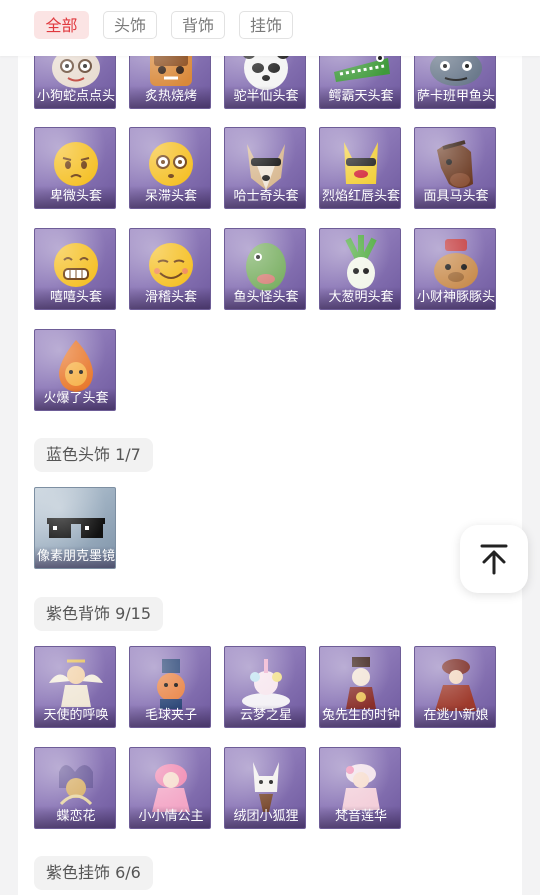  Describe the element at coordinates (170, 269) in the screenshot. I see `item-card: 滑稽头套` at that location.